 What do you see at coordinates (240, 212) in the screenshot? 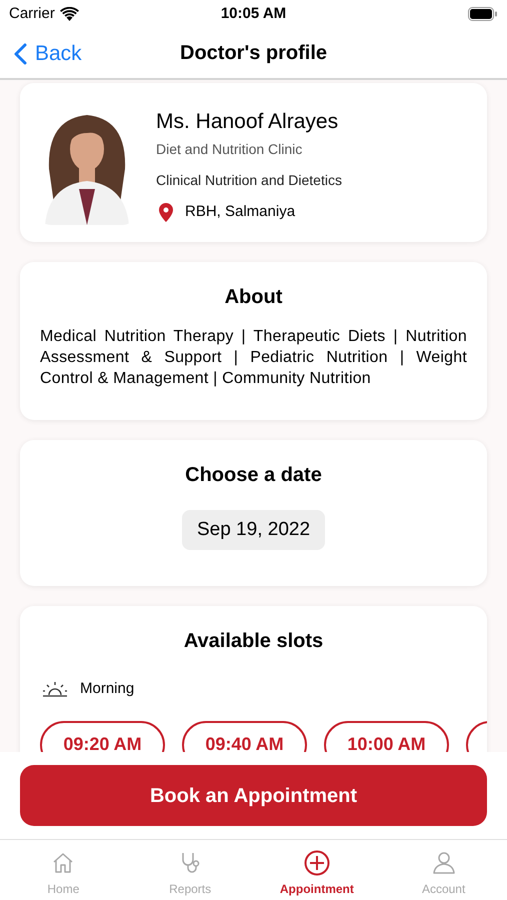
I see `location-label: RBH, Salmaniya` at bounding box center [240, 212].